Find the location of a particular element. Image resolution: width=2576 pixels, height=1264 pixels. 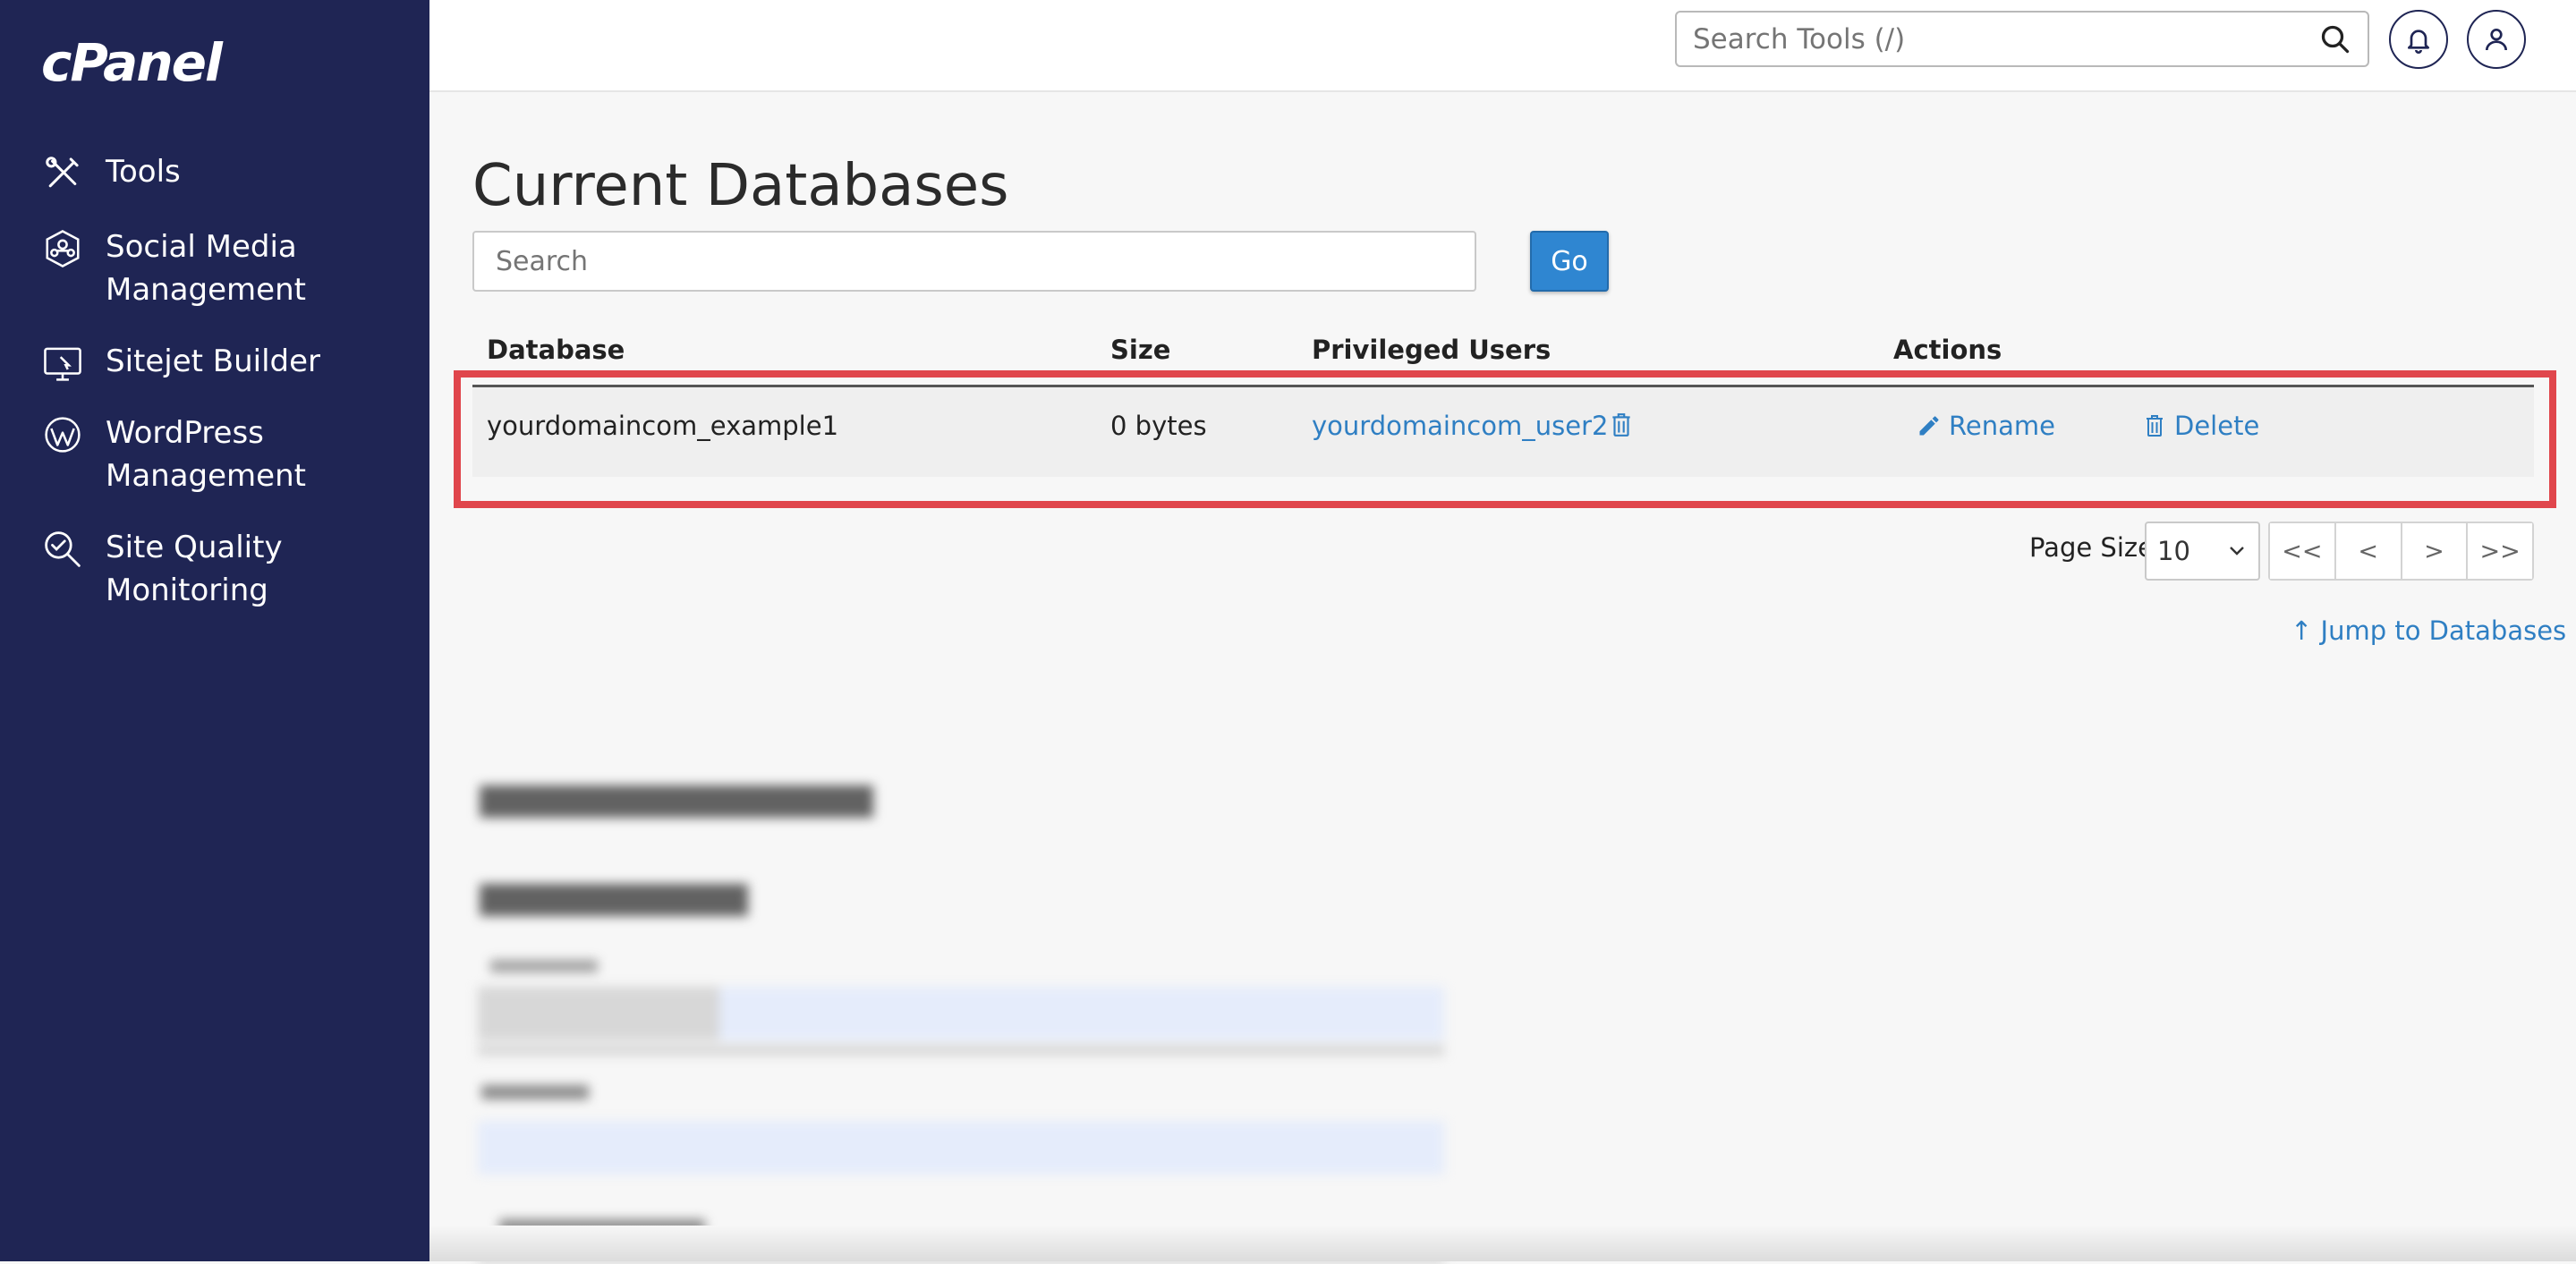

page-size-value: 10 is located at coordinates (2173, 551).